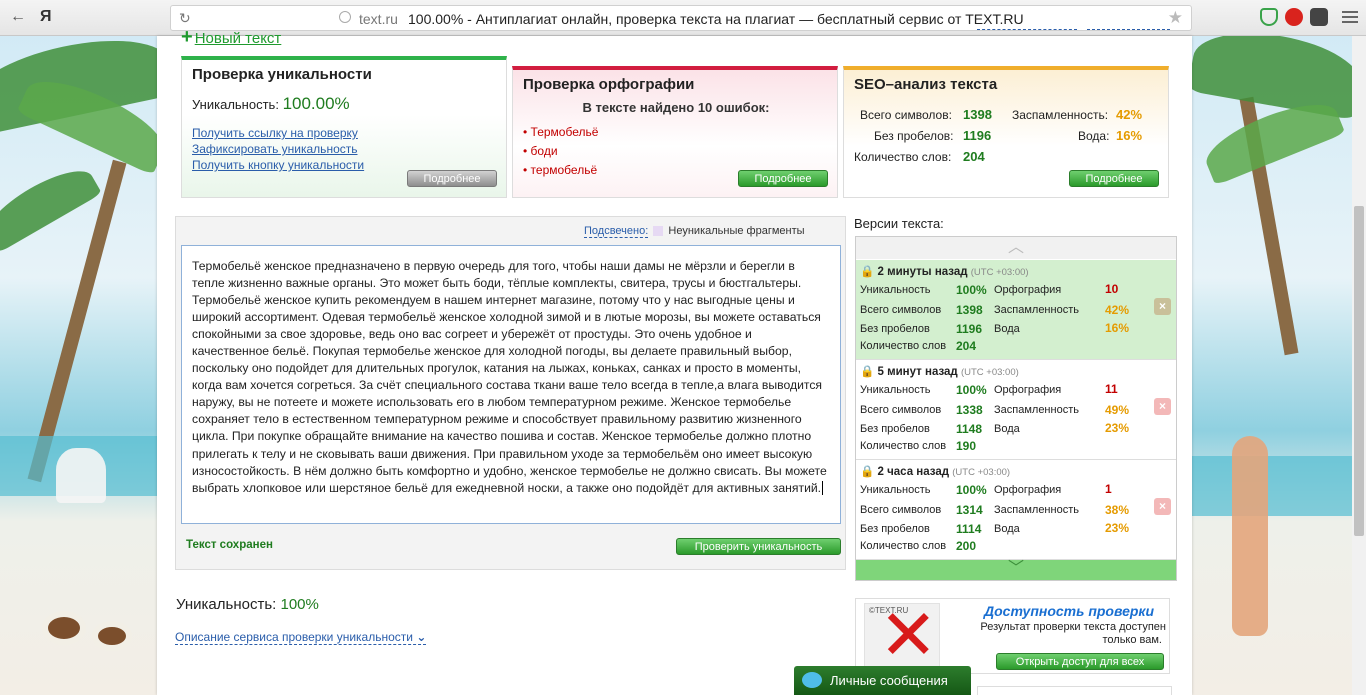  Describe the element at coordinates (1272, 365) in the screenshot. I see `right-beach-background` at that location.